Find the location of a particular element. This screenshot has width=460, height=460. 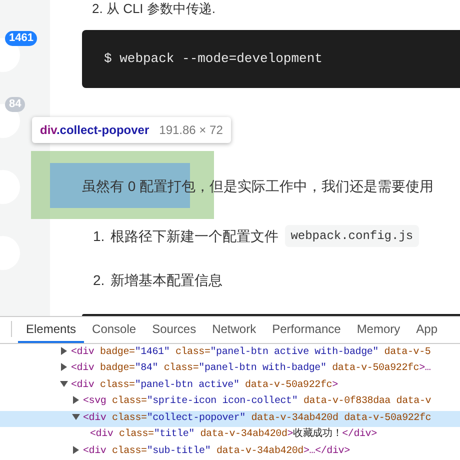

devtools-tab: Console is located at coordinates (114, 329).